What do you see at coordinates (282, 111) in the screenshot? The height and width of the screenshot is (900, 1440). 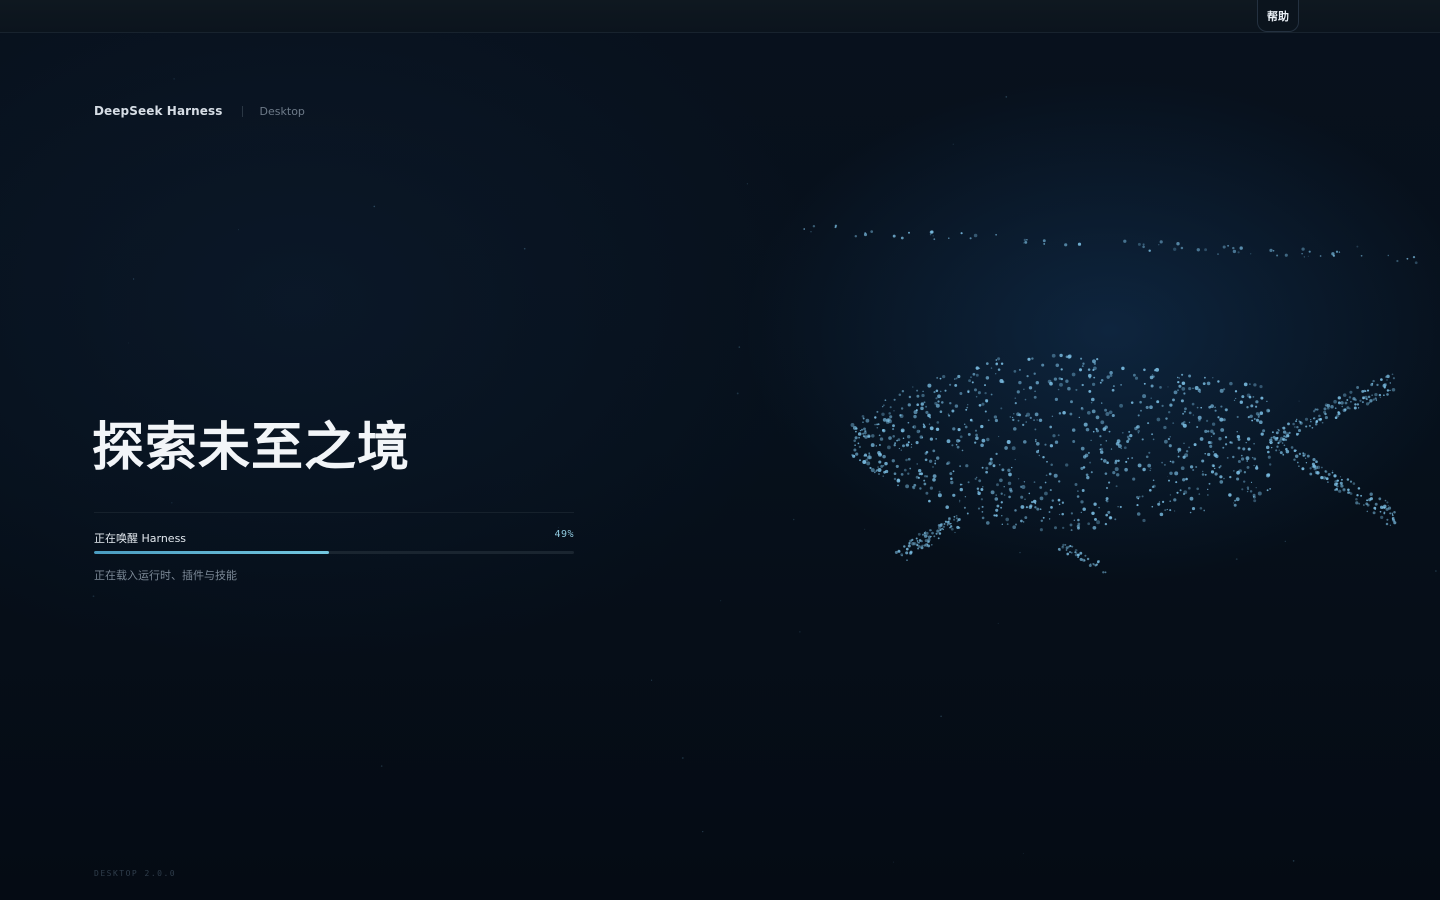 I see `brand-subtitle: Desktop` at bounding box center [282, 111].